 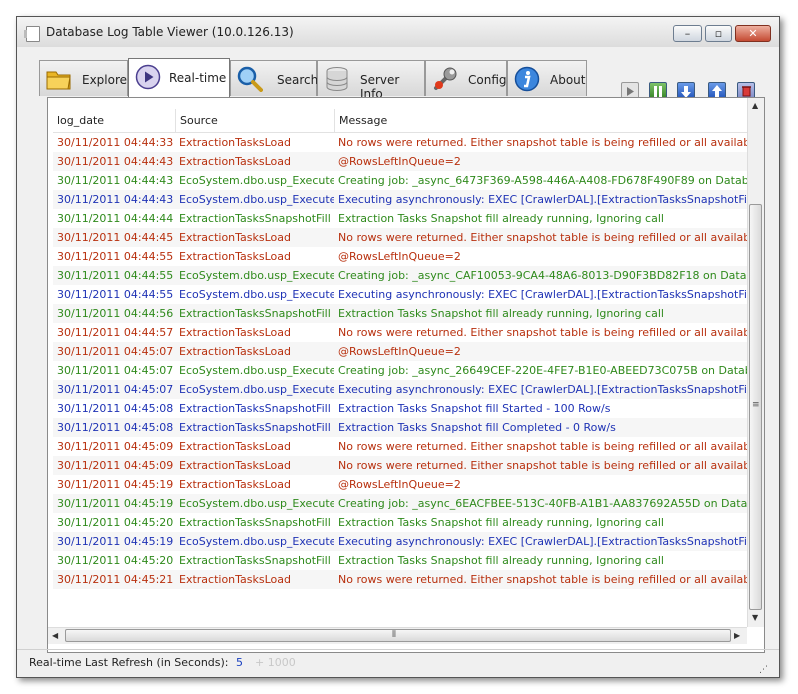 I want to click on log-date-cell: 30/11/2011 04:45:21, so click(x=115, y=579).